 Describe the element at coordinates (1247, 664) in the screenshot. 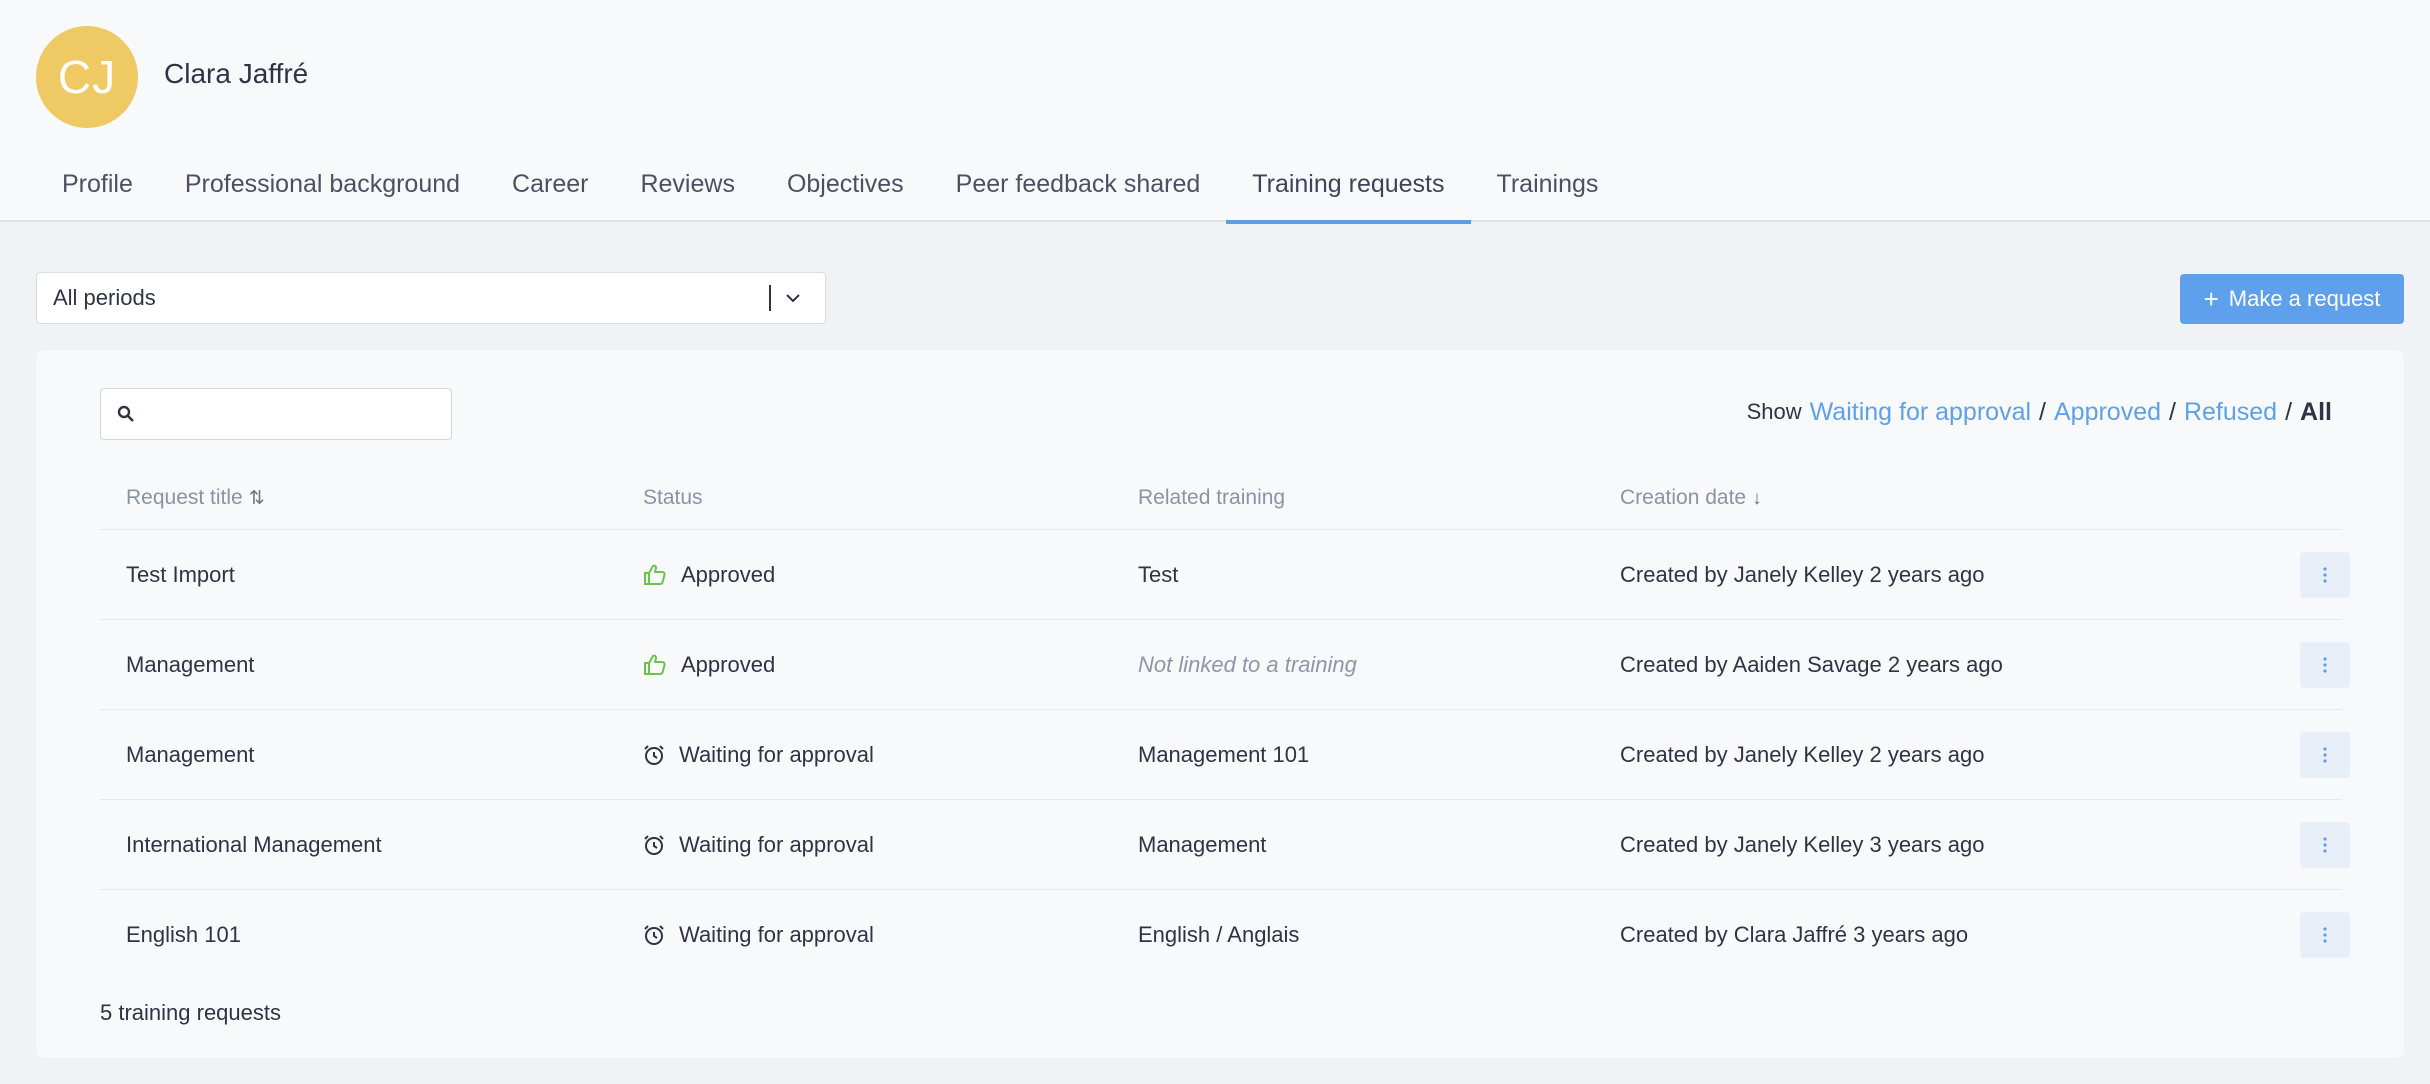

I see `related-training: Not linked to a training` at that location.